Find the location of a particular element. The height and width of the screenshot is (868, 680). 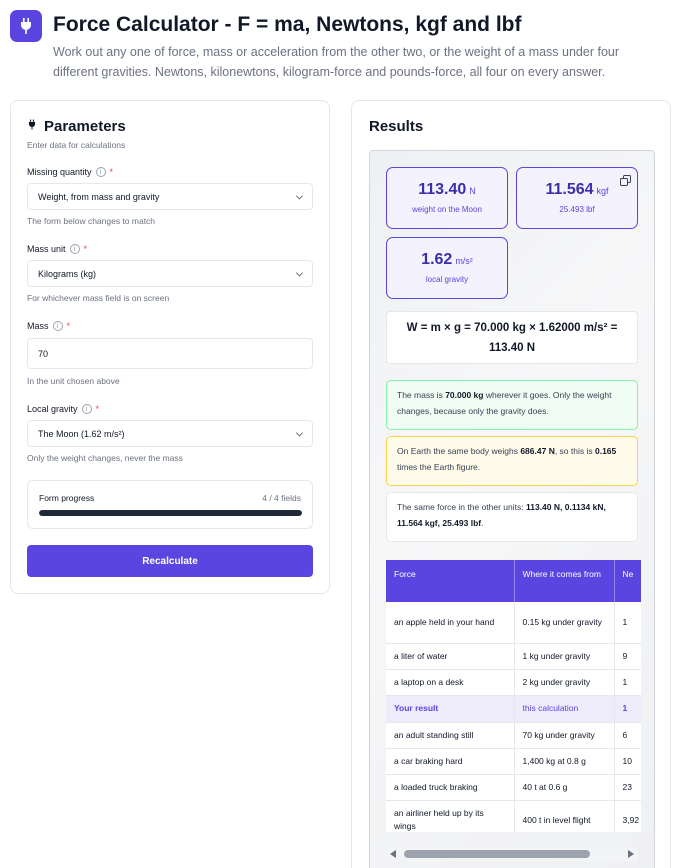

table-cell: 10 is located at coordinates (627, 761).